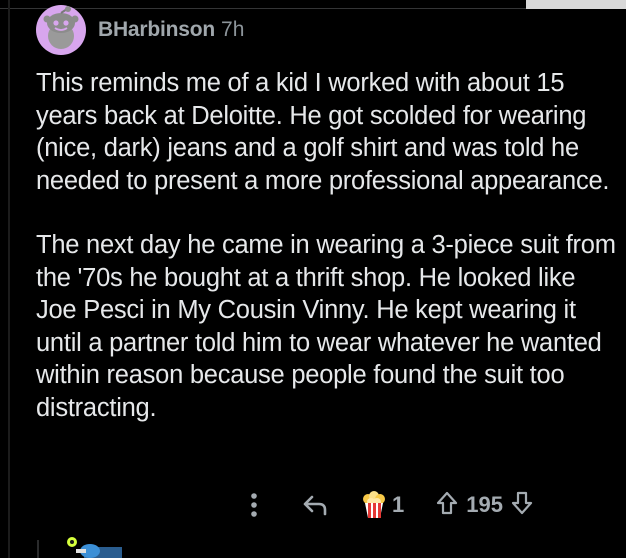  I want to click on comment-actions: 1 195, so click(384, 505).